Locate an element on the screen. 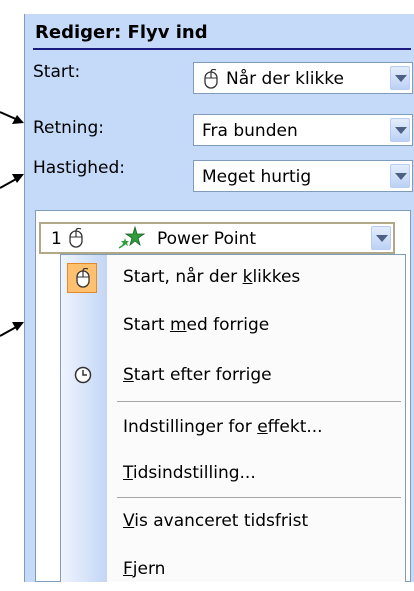 The image size is (414, 591). menu-item-start-after-previous: Start efter forrige is located at coordinates (233, 375).